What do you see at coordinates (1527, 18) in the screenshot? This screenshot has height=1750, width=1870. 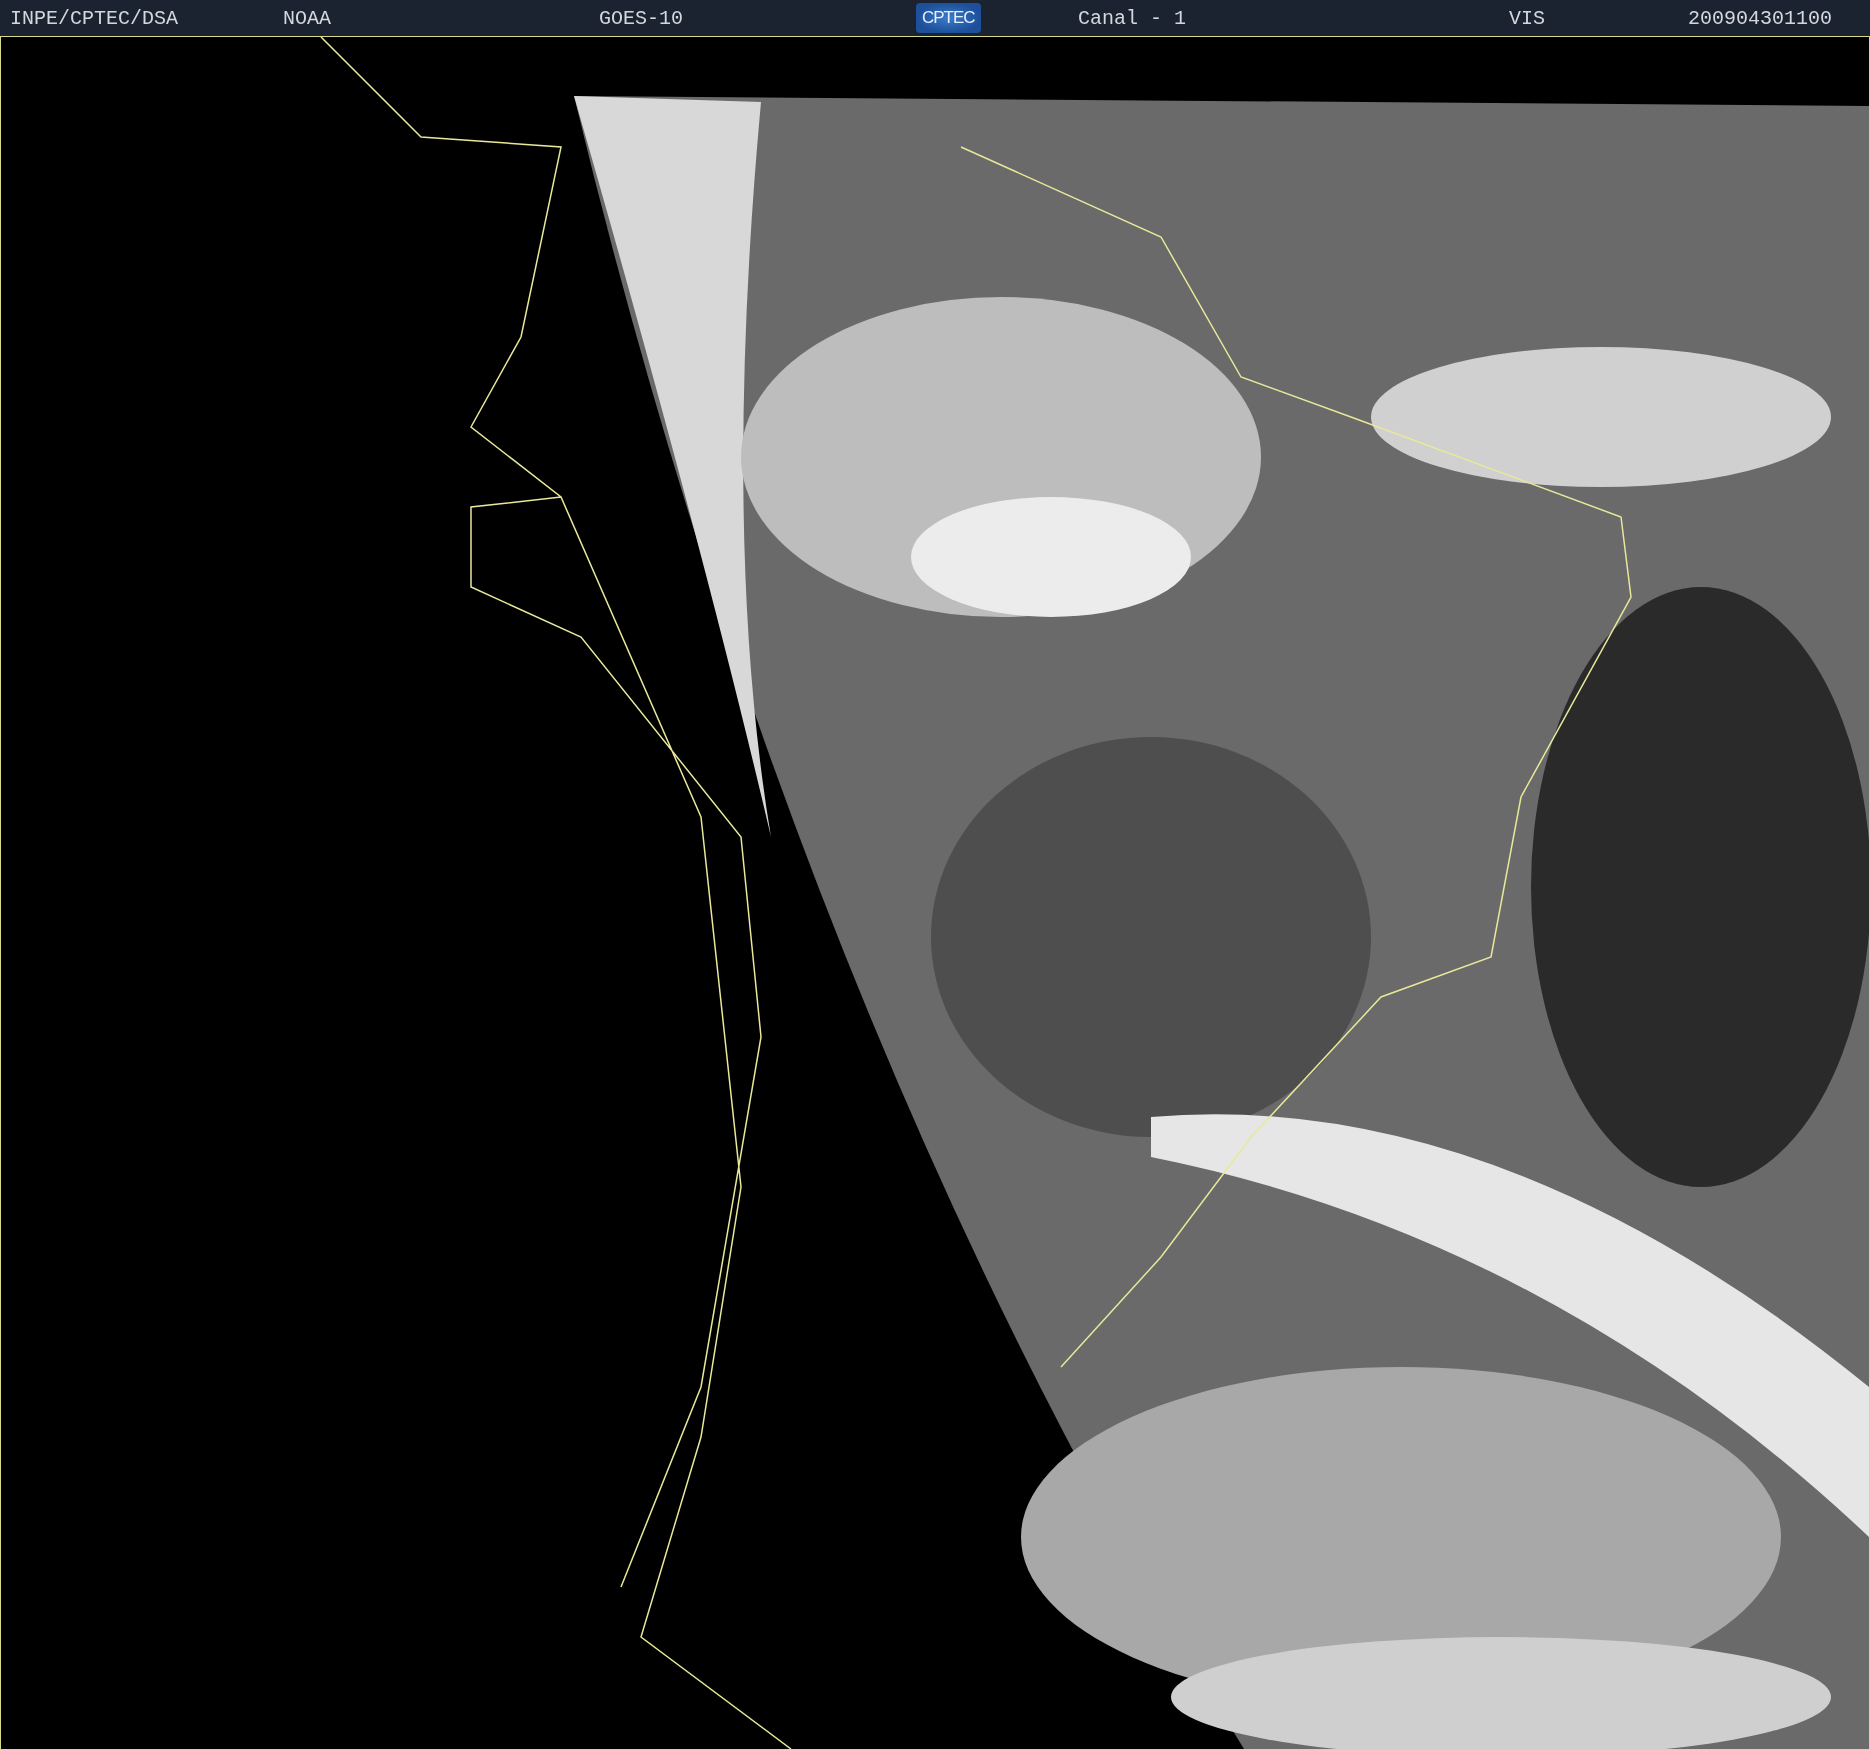 I see `header-label: VIS` at bounding box center [1527, 18].